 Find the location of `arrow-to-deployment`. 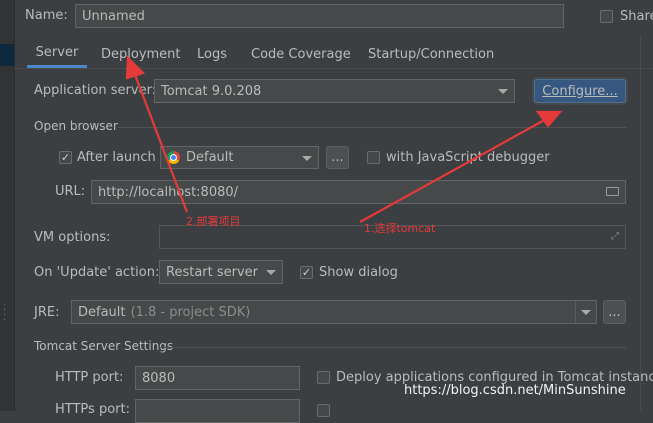

arrow-to-deployment is located at coordinates (160, 142).